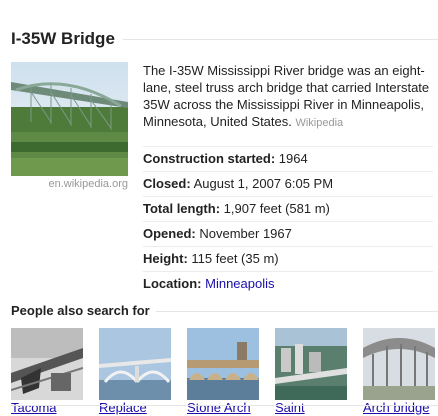 The image size is (438, 416). I want to click on related-item-stone-arch: Stone Arch, so click(223, 371).